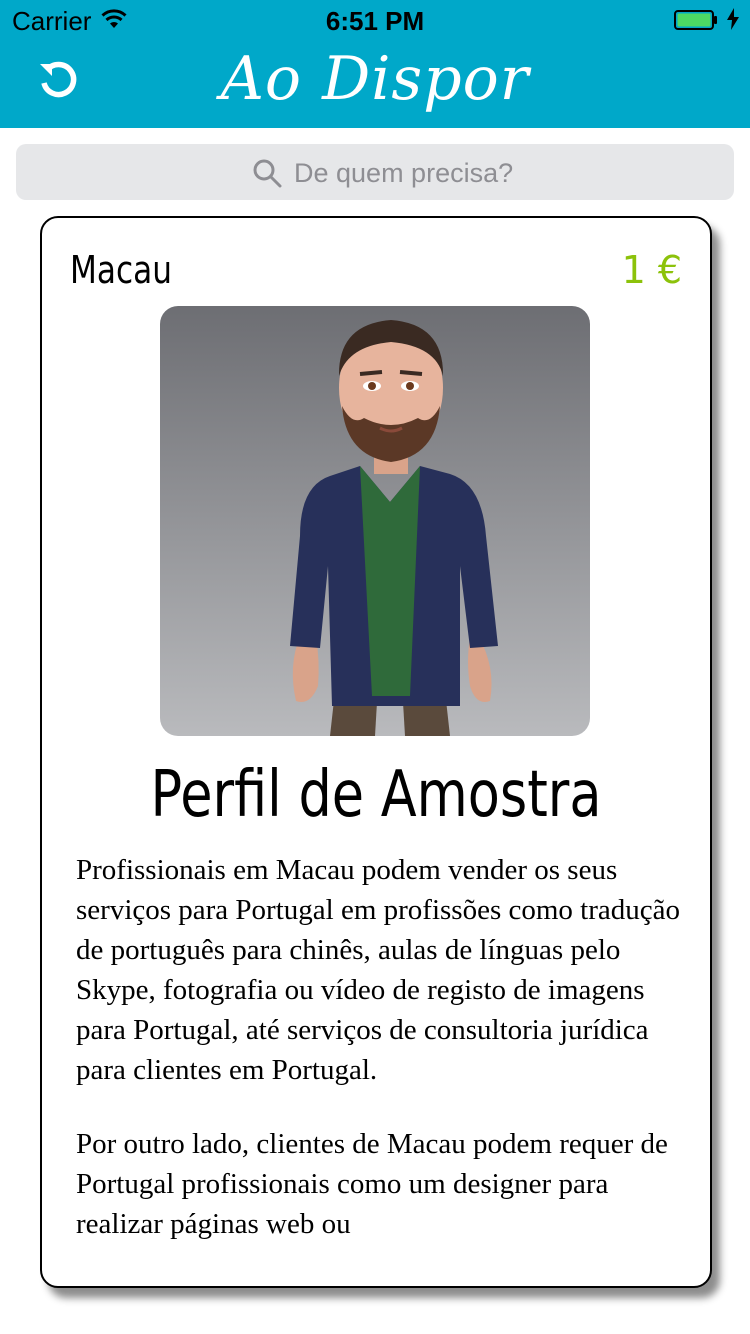 Image resolution: width=750 pixels, height=1334 pixels. I want to click on battery-icon, so click(695, 20).